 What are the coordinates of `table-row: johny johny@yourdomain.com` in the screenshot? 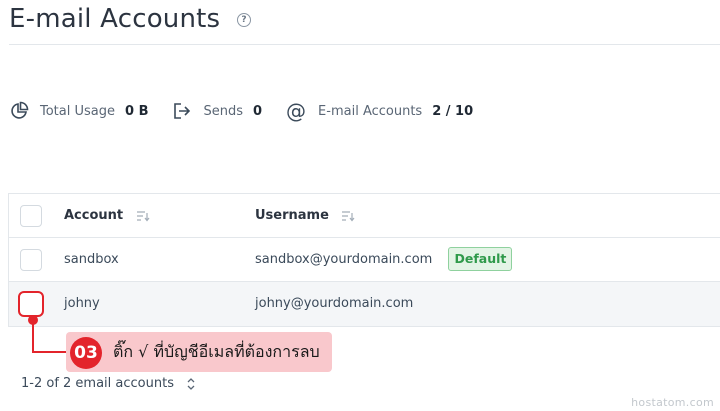 It's located at (364, 304).